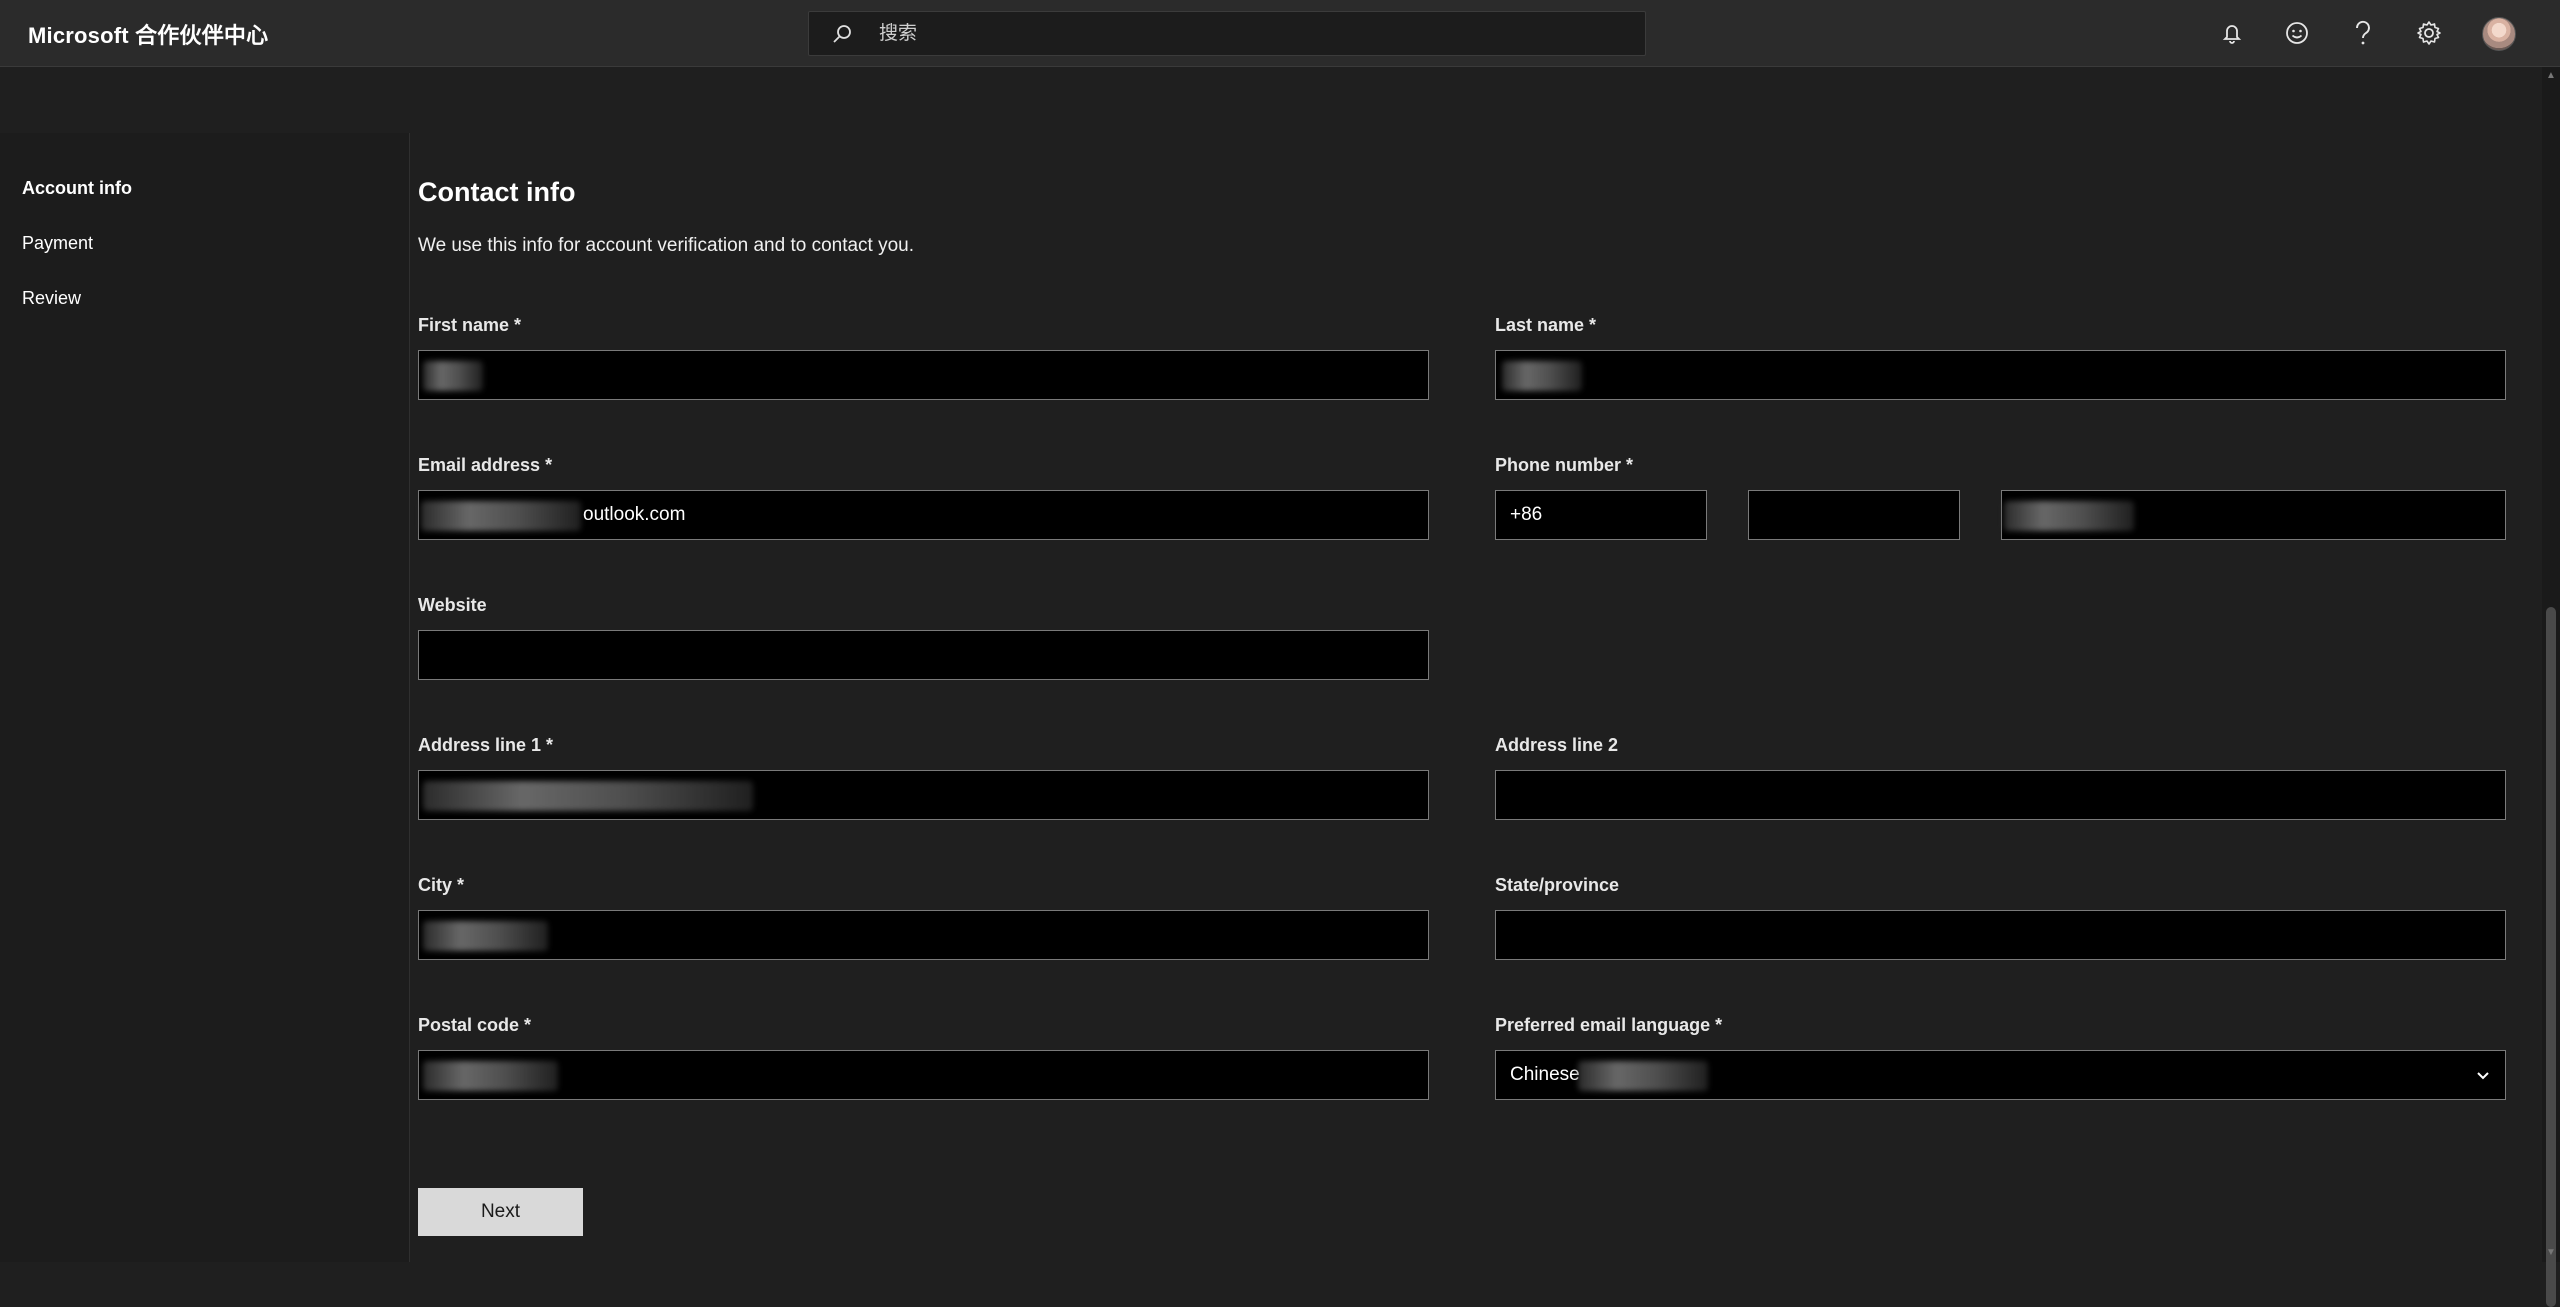  What do you see at coordinates (923, 795) in the screenshot?
I see `address1-field` at bounding box center [923, 795].